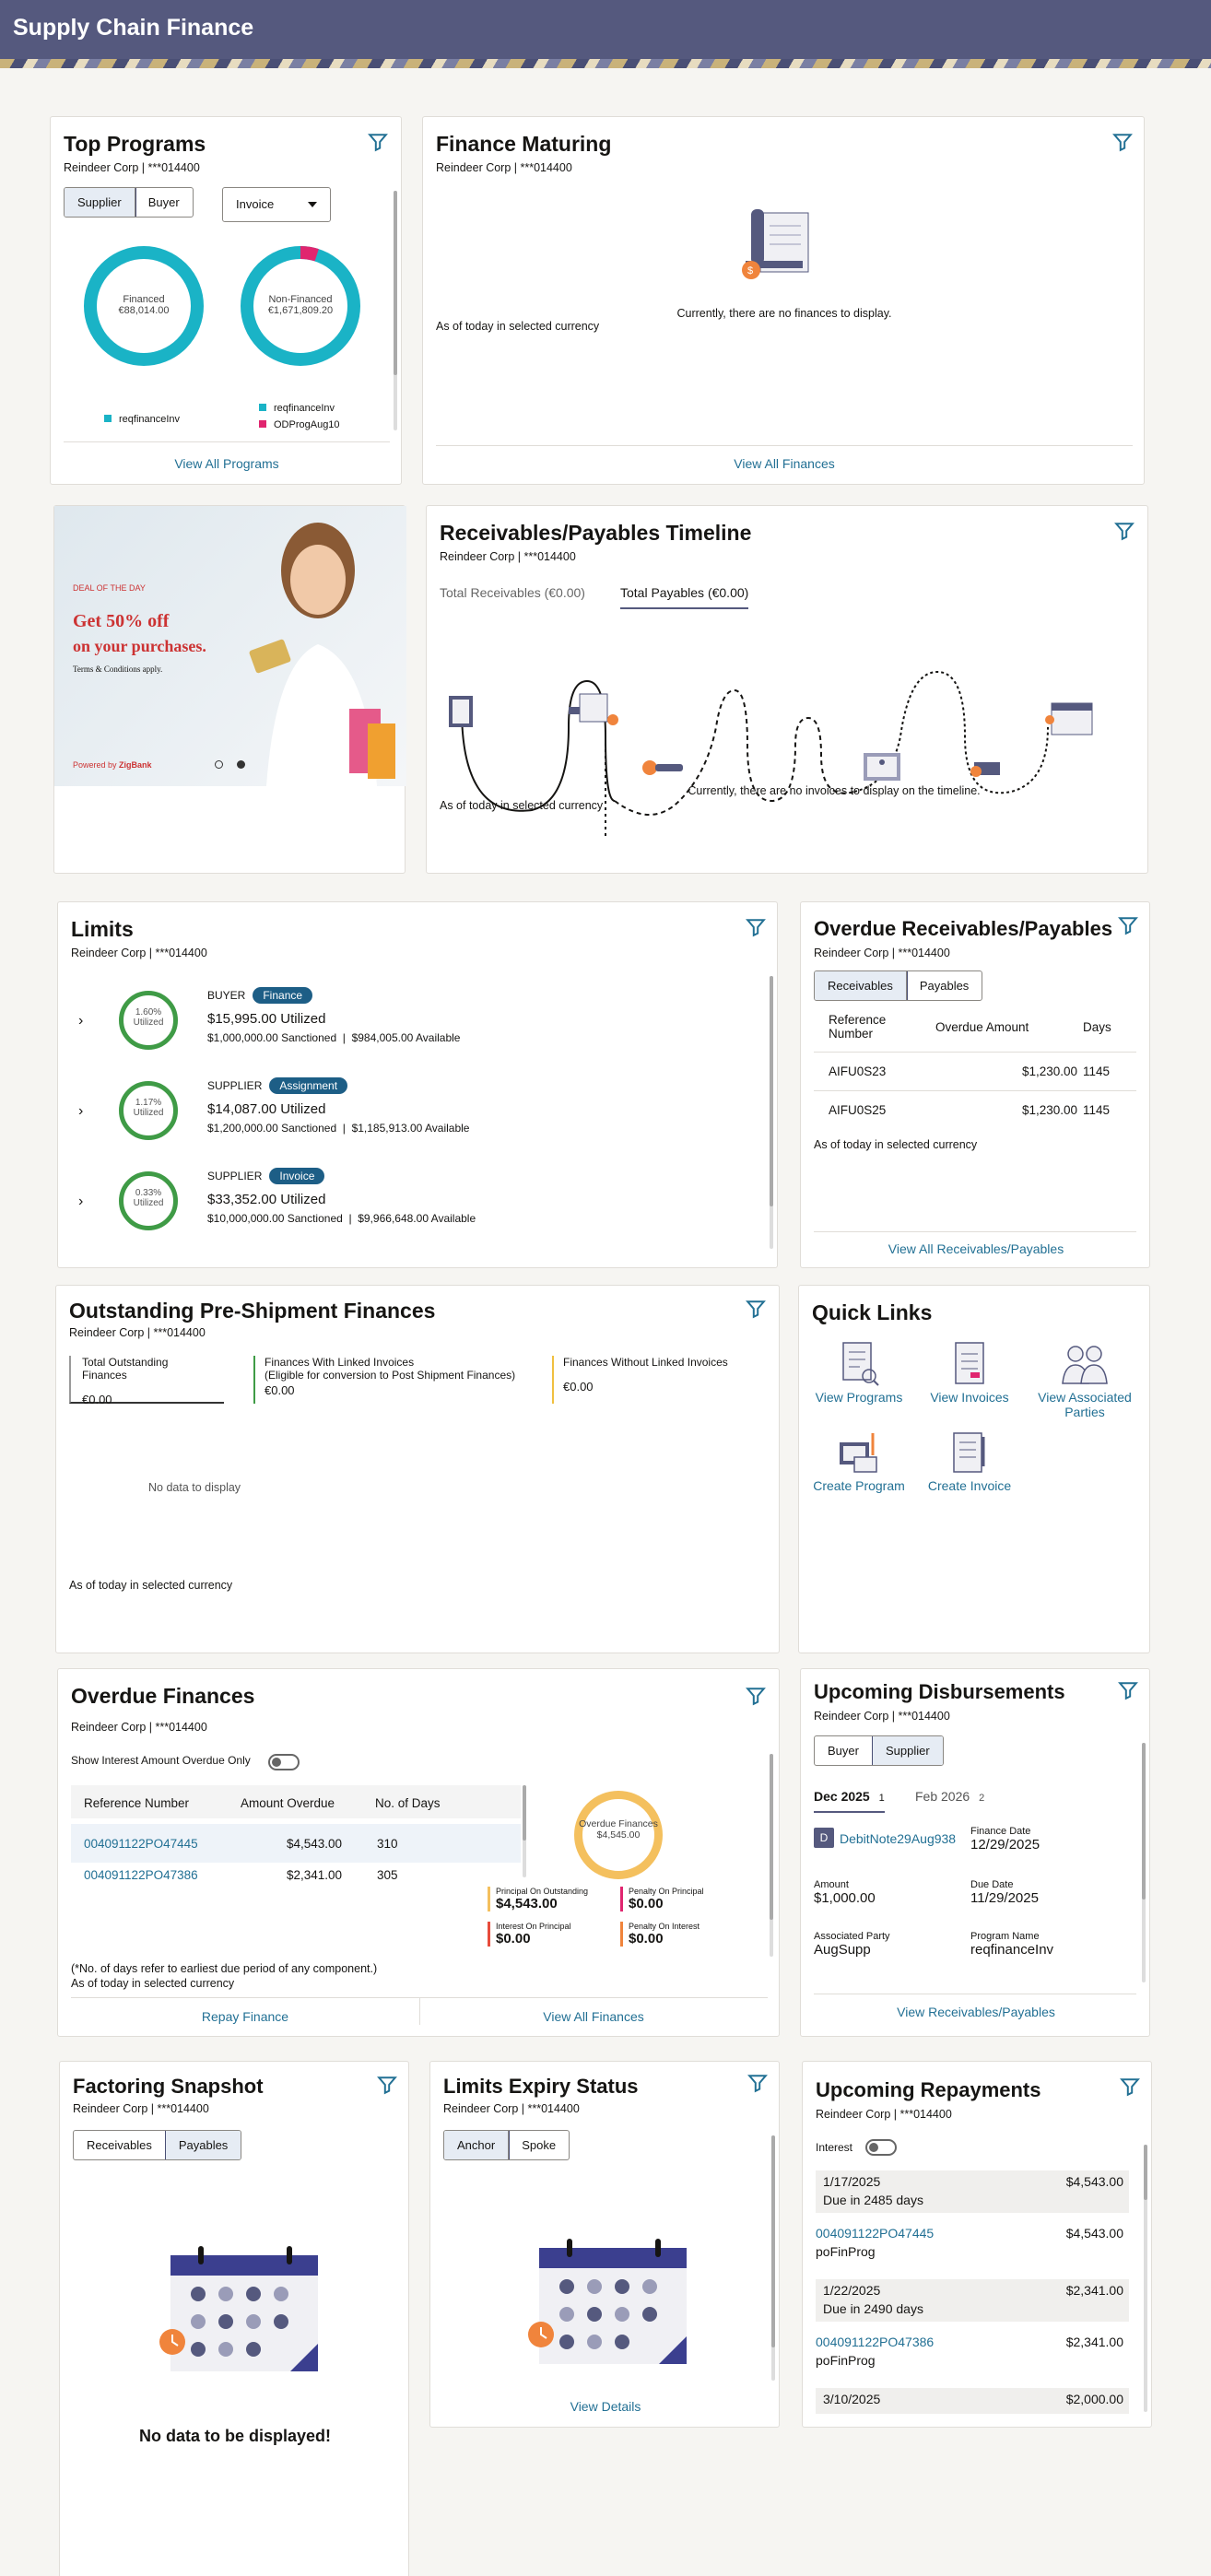  What do you see at coordinates (148, 1198) in the screenshot?
I see `utilization-pct: 0.33% Utilized` at bounding box center [148, 1198].